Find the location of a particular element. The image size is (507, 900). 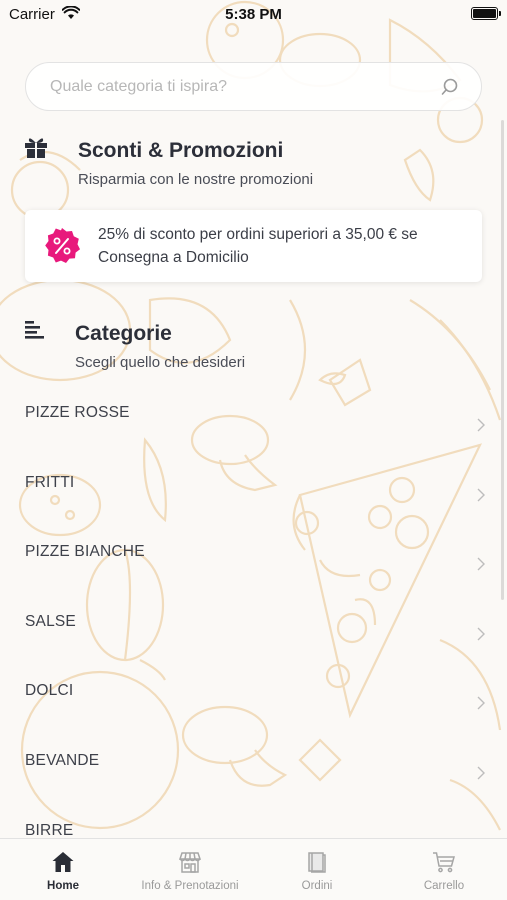

tab-label: Info & Prenotazioni is located at coordinates (190, 886).